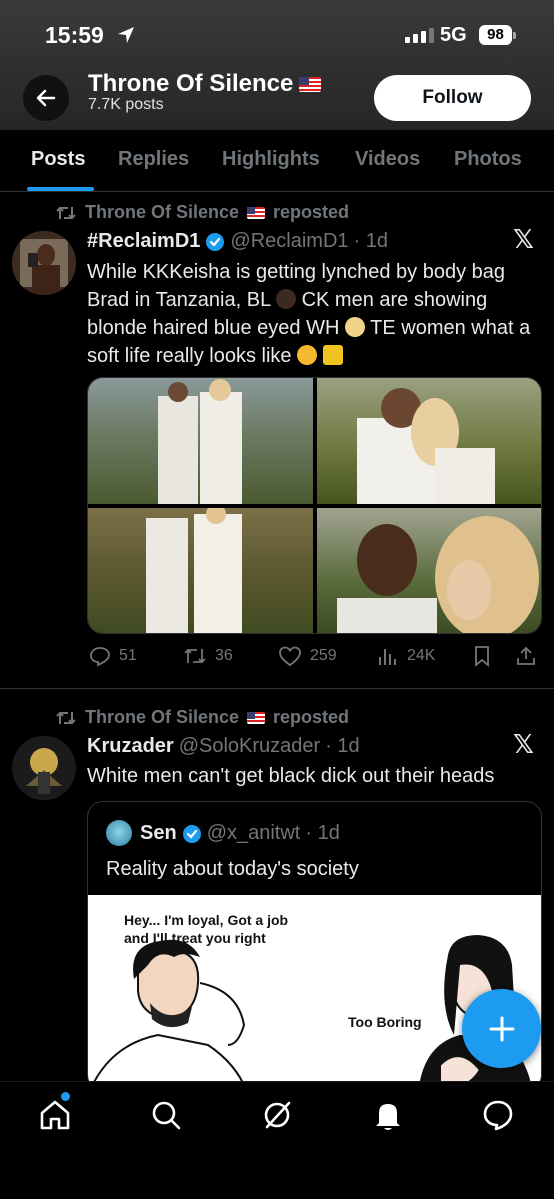 The width and height of the screenshot is (554, 1199). I want to click on follow-button: Follow, so click(452, 98).